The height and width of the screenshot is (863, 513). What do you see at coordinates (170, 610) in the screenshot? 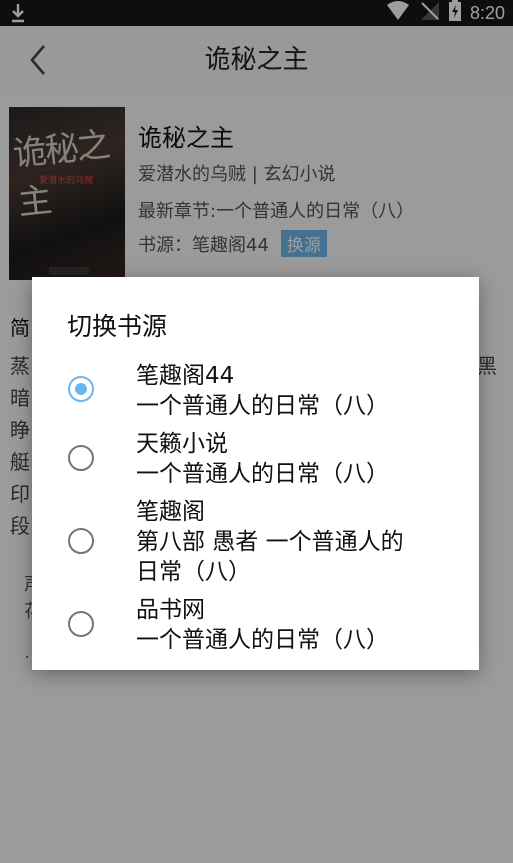
I see `source-name: 品书网` at bounding box center [170, 610].